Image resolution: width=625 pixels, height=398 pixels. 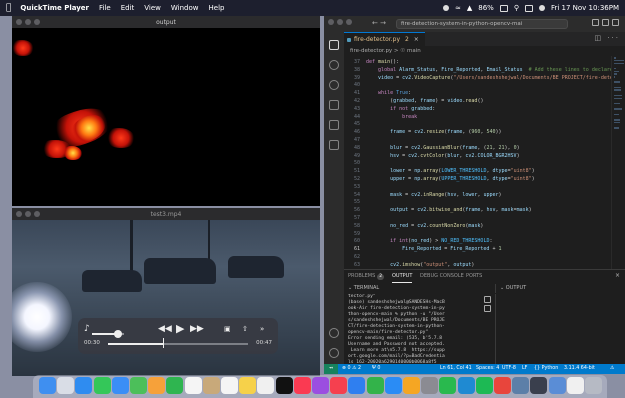 I want to click on terminal-header: ⌄ TERMINAL, so click(x=411, y=288).